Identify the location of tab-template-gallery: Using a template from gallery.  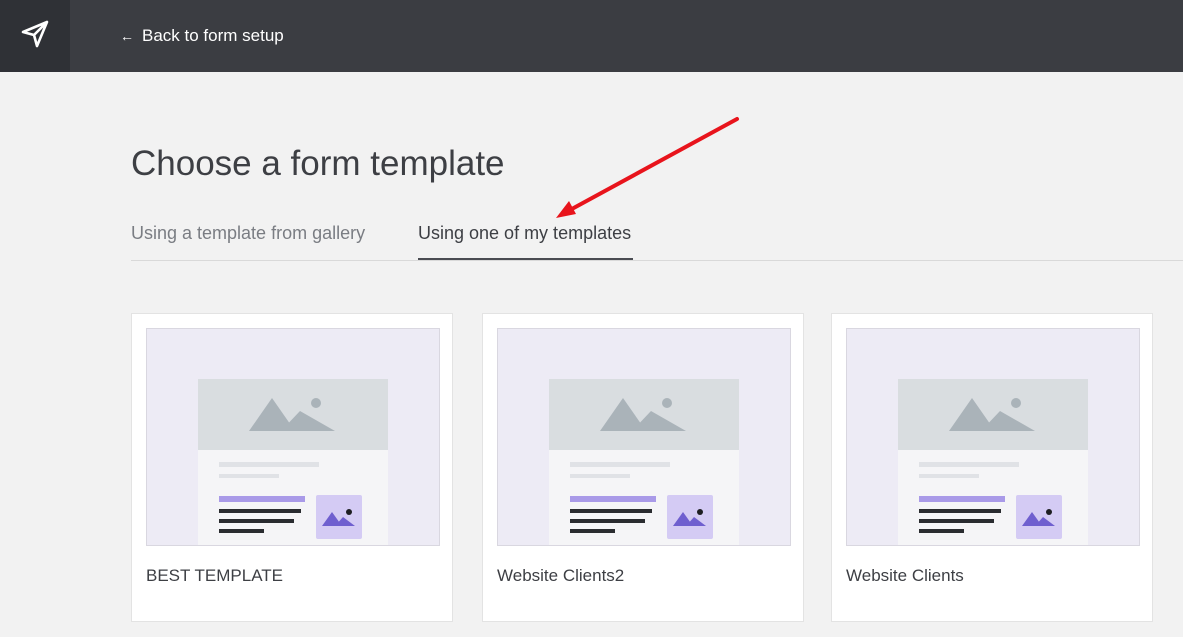
(251, 237).